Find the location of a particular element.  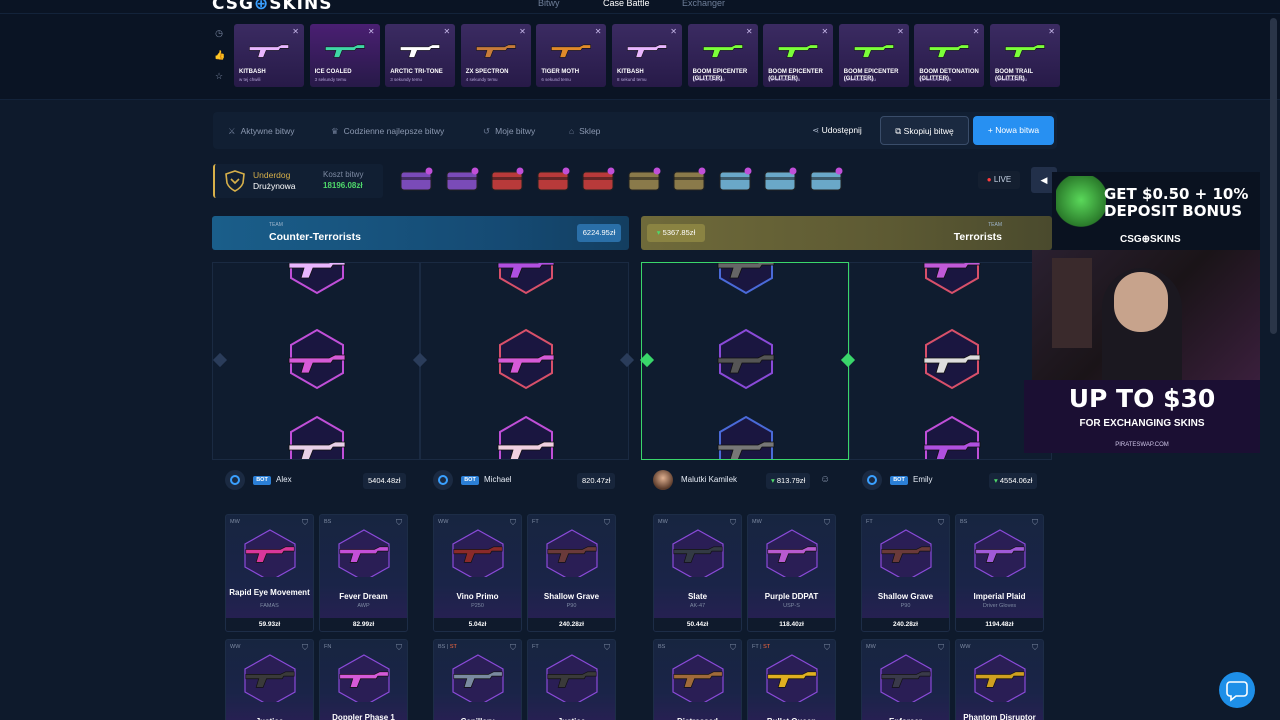

item-card: WW ⛉ Vino Primo P250 5.04zł is located at coordinates (477, 573).